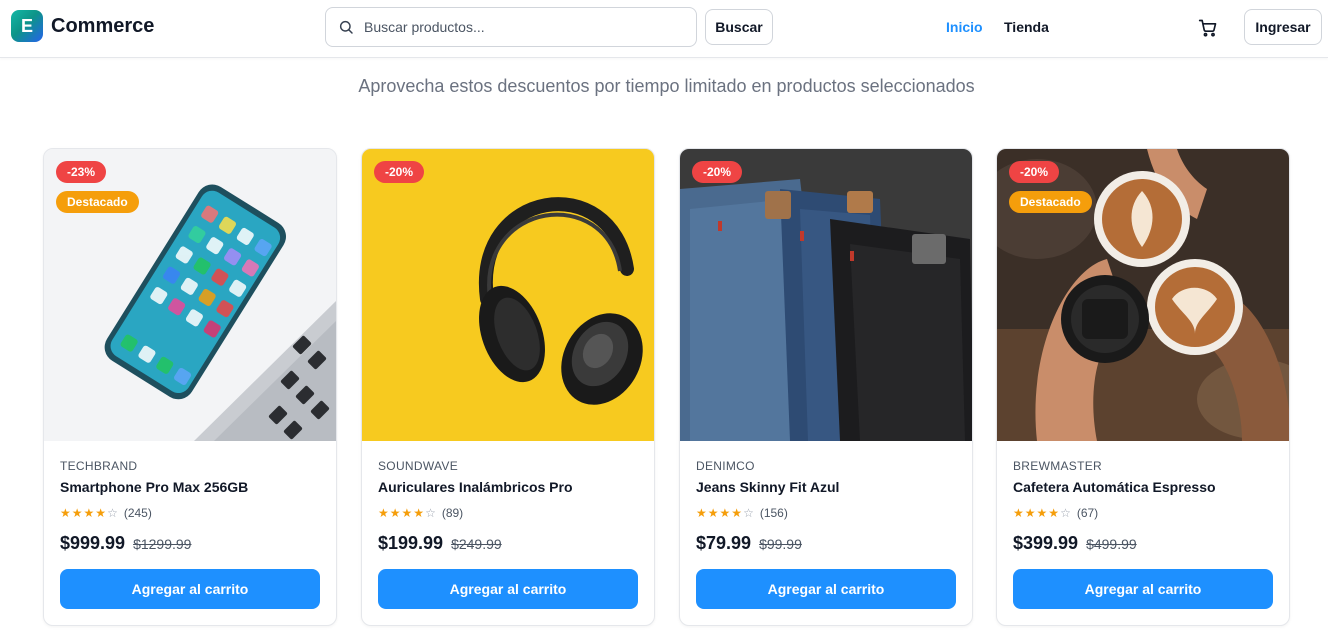 Image resolution: width=1328 pixels, height=633 pixels. Describe the element at coordinates (1208, 28) in the screenshot. I see `shopping-cart-icon` at that location.